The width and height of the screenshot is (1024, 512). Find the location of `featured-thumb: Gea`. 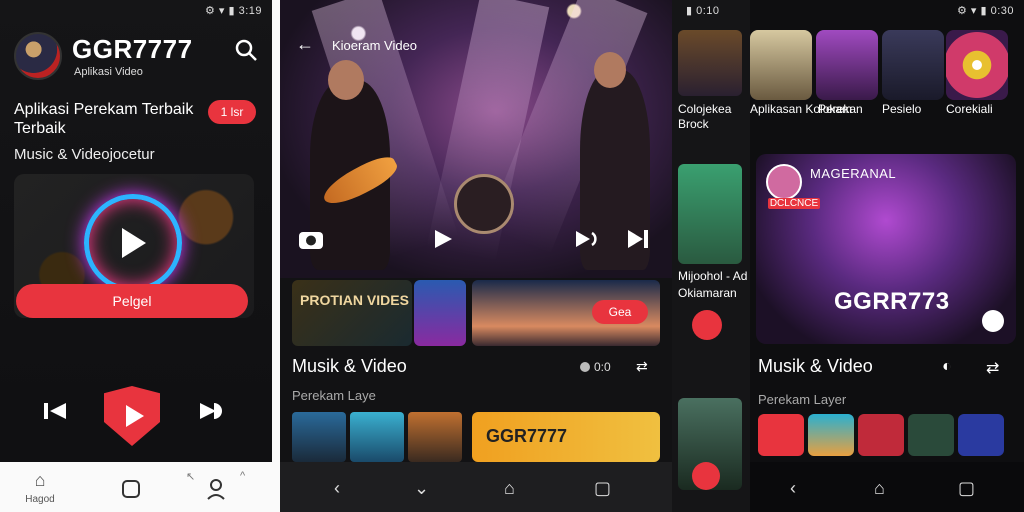

featured-thumb: Gea is located at coordinates (566, 313).